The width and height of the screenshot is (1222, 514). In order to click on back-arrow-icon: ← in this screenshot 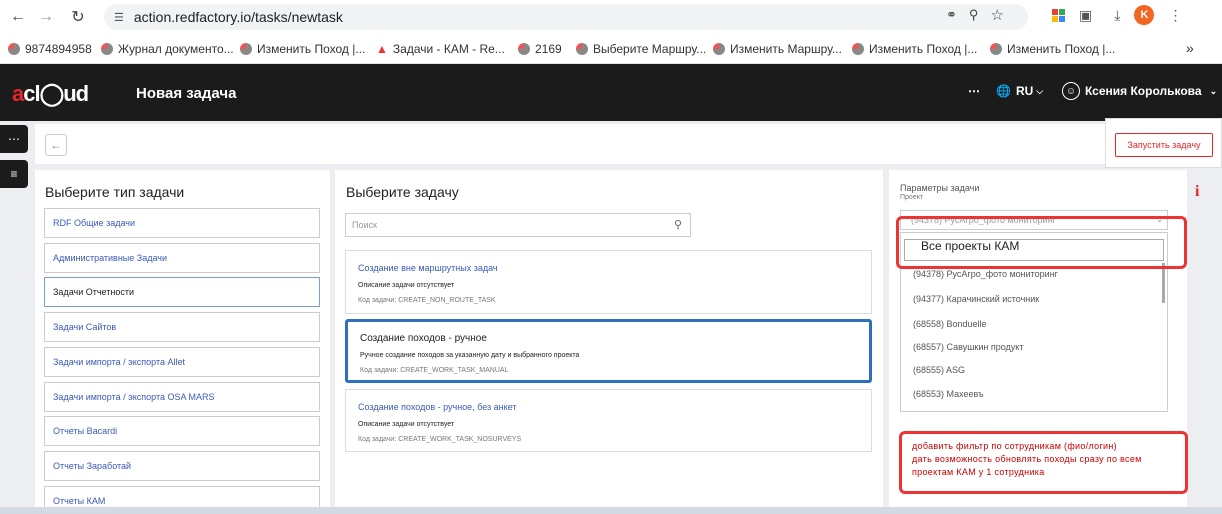, I will do `click(18, 17)`.